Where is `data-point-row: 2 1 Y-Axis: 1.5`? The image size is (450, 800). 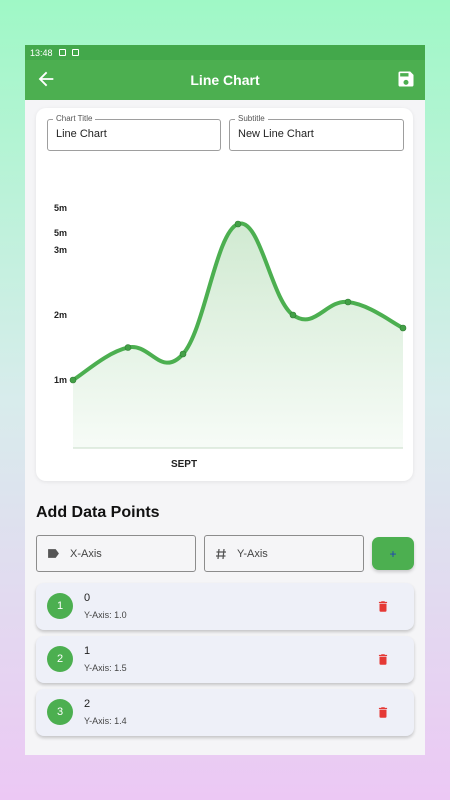
data-point-row: 2 1 Y-Axis: 1.5 is located at coordinates (225, 659).